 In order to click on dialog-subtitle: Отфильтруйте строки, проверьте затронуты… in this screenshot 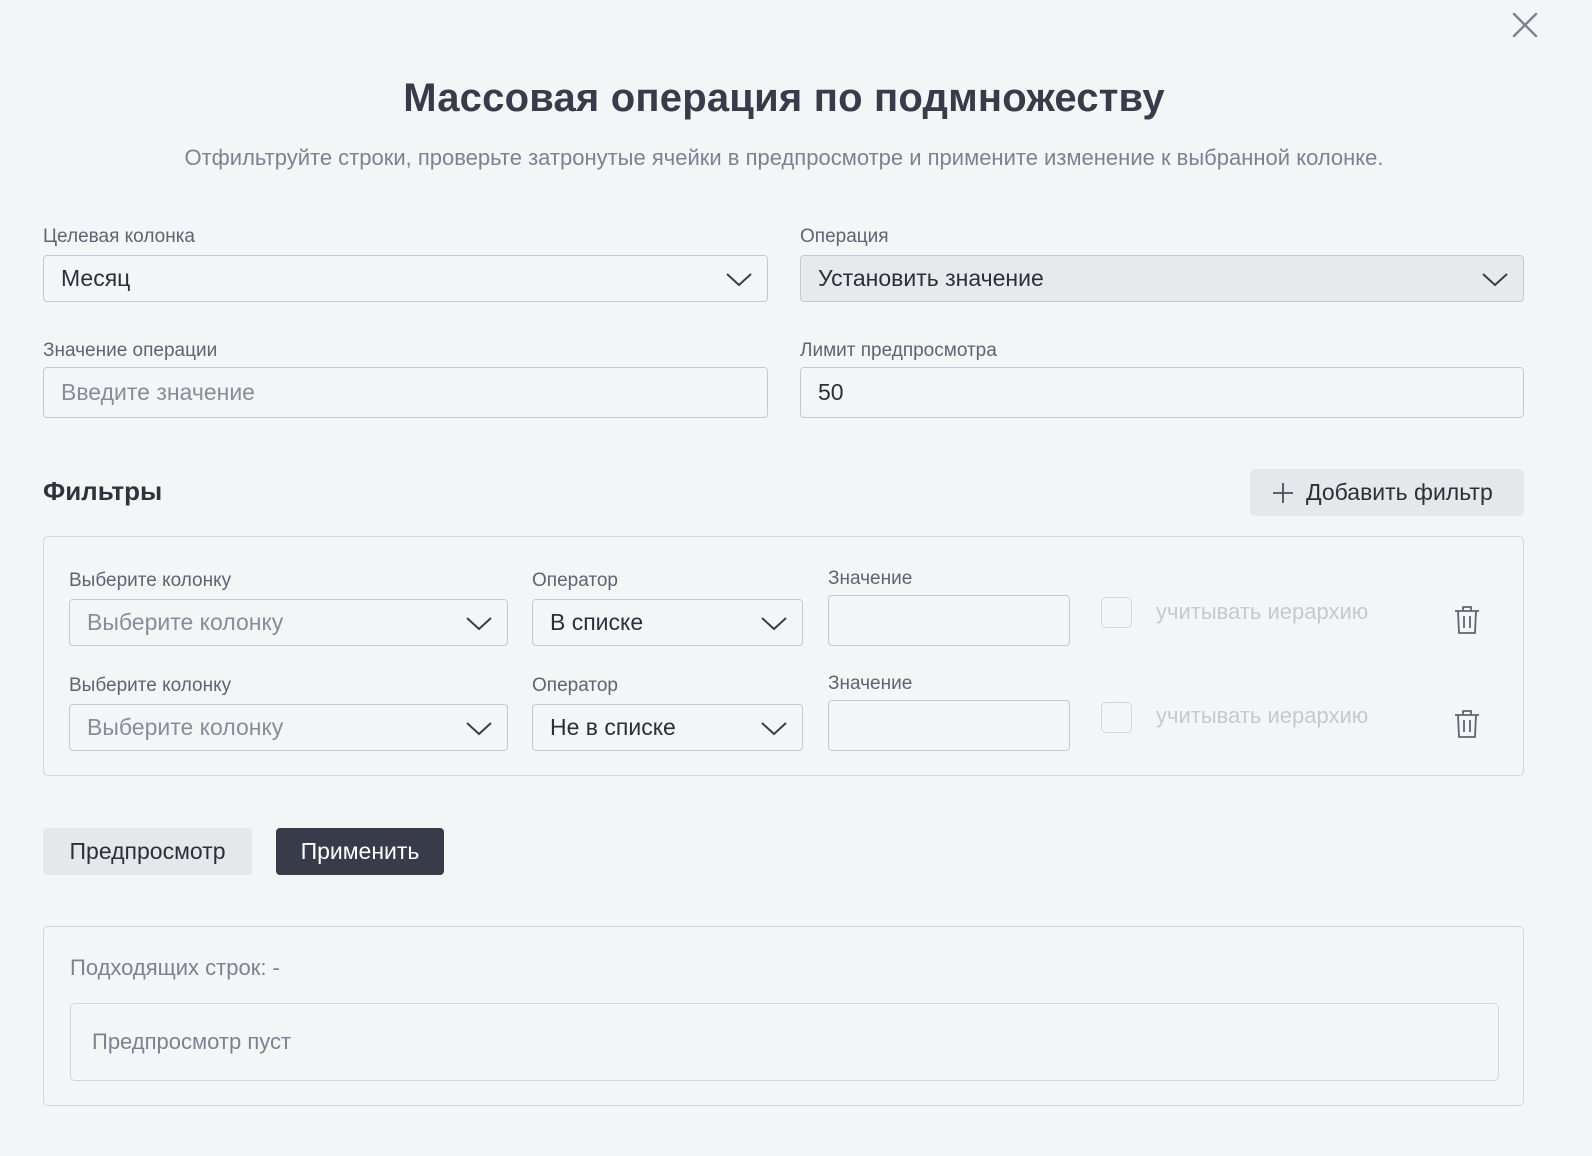, I will do `click(784, 157)`.